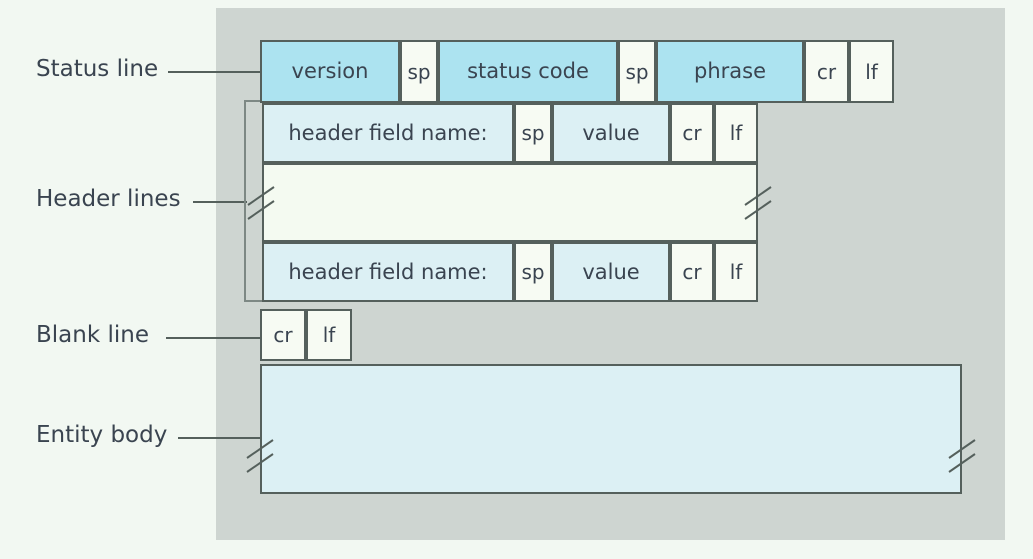 This screenshot has width=1033, height=559. I want to click on leader-status-line, so click(214, 72).